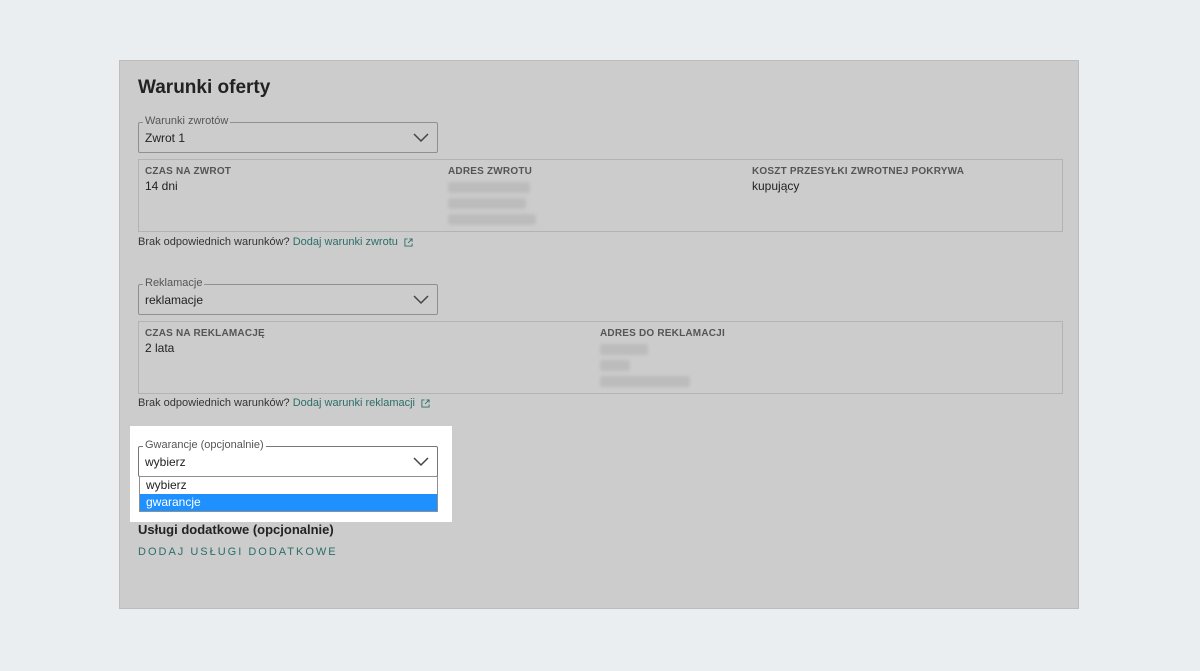  Describe the element at coordinates (288, 296) in the screenshot. I see `complaints-select: Reklamacje reklamacje` at that location.